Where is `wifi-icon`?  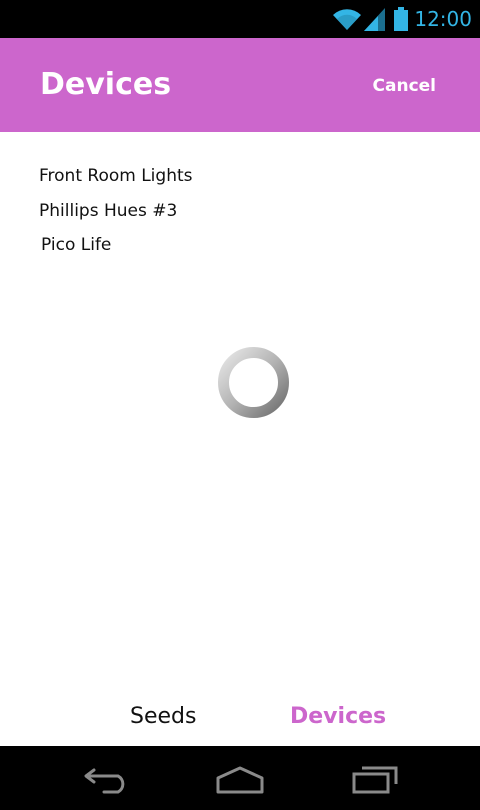
wifi-icon is located at coordinates (347, 20).